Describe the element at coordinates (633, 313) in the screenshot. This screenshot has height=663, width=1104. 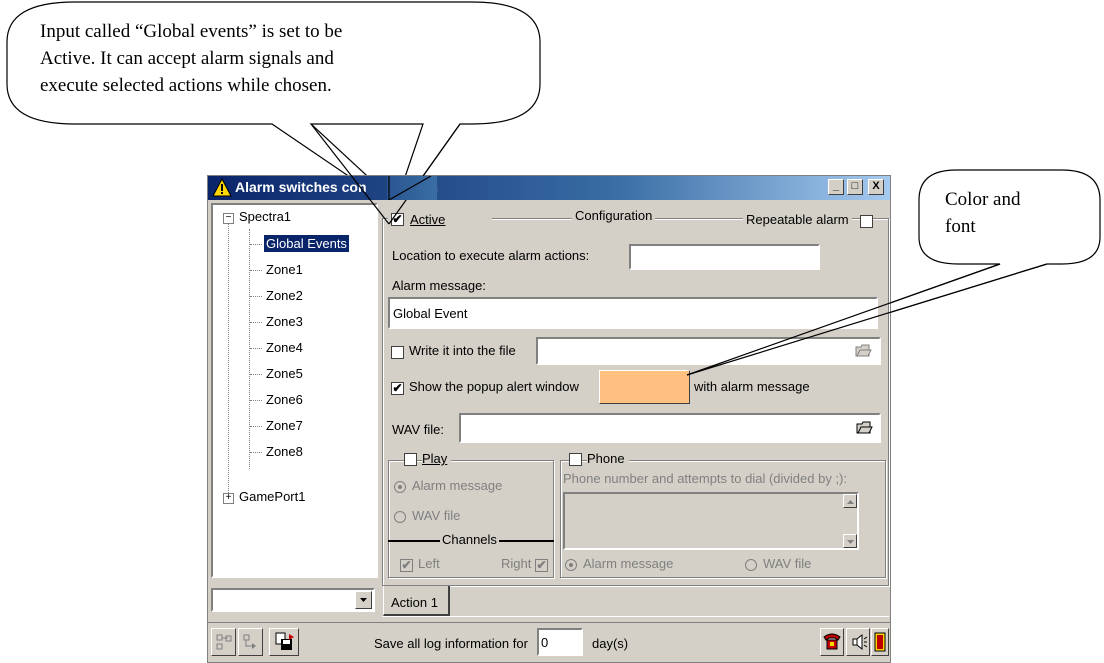
I see `alarm-message-input: Global Event` at that location.